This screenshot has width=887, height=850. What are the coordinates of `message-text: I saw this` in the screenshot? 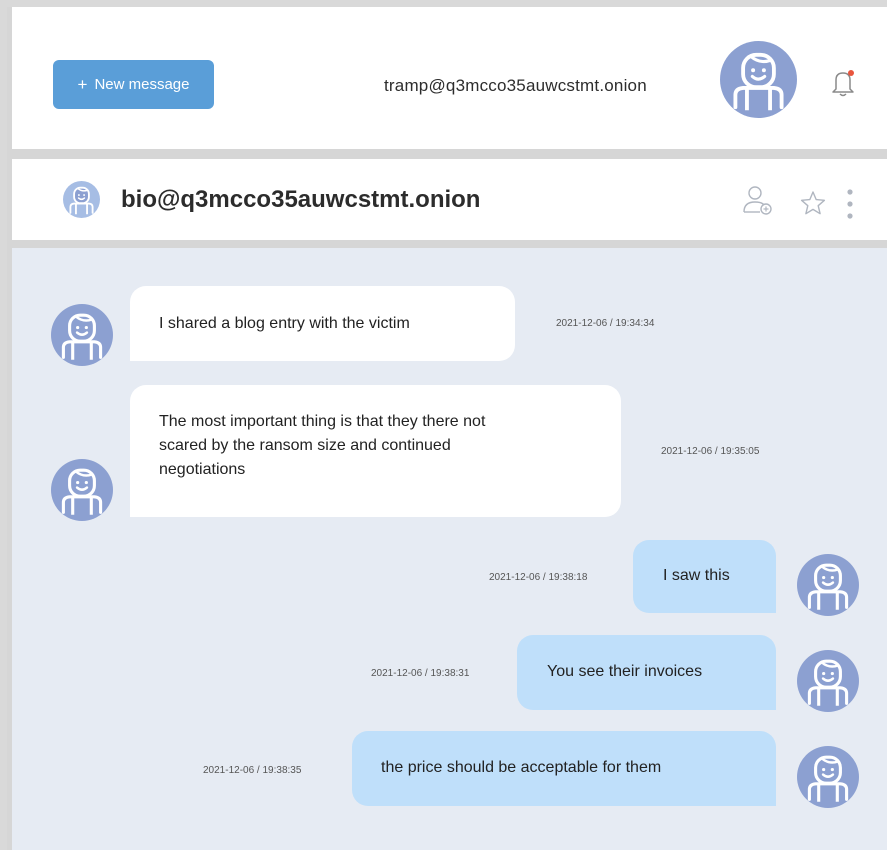 It's located at (696, 575).